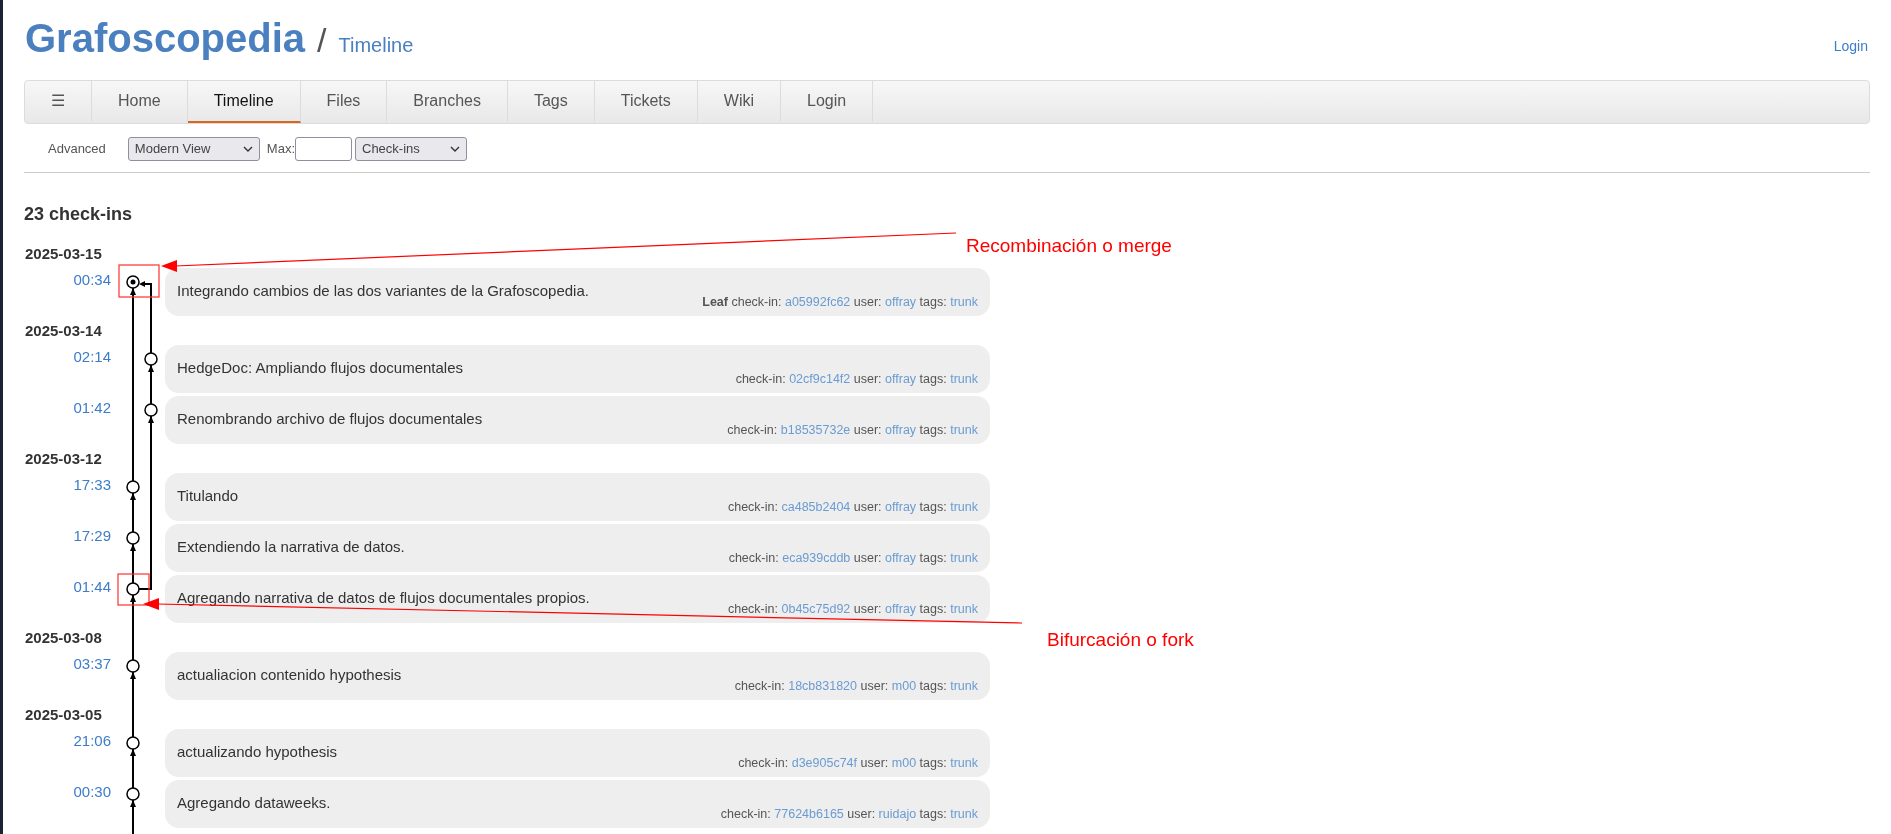  What do you see at coordinates (383, 598) in the screenshot?
I see `checkin-comment: Agregando narrativa de datos de flujos documentales propios.` at bounding box center [383, 598].